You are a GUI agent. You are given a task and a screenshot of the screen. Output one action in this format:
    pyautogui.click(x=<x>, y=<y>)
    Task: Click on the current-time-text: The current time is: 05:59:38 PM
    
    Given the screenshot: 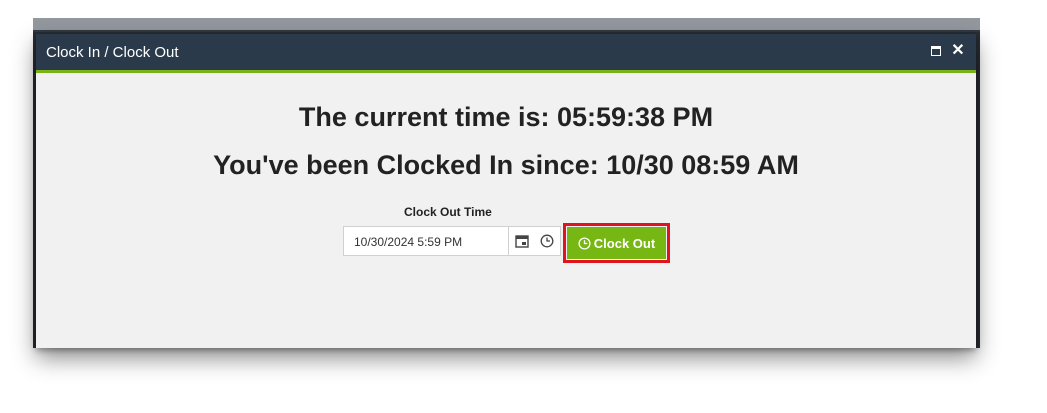 What is the action you would take?
    pyautogui.click(x=506, y=117)
    